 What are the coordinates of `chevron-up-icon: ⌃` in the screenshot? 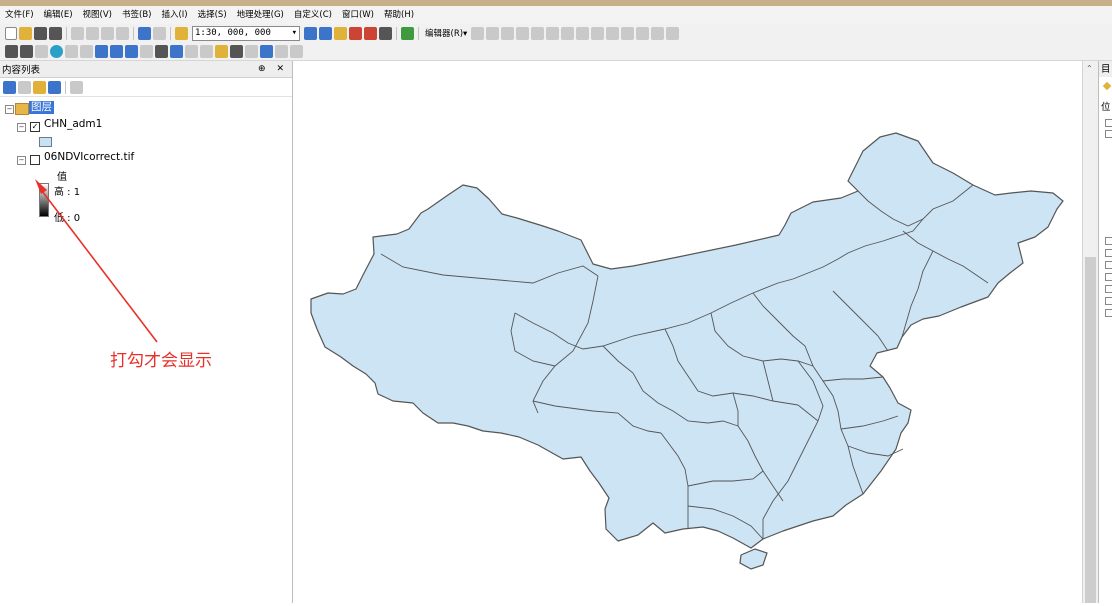 It's located at (1089, 68).